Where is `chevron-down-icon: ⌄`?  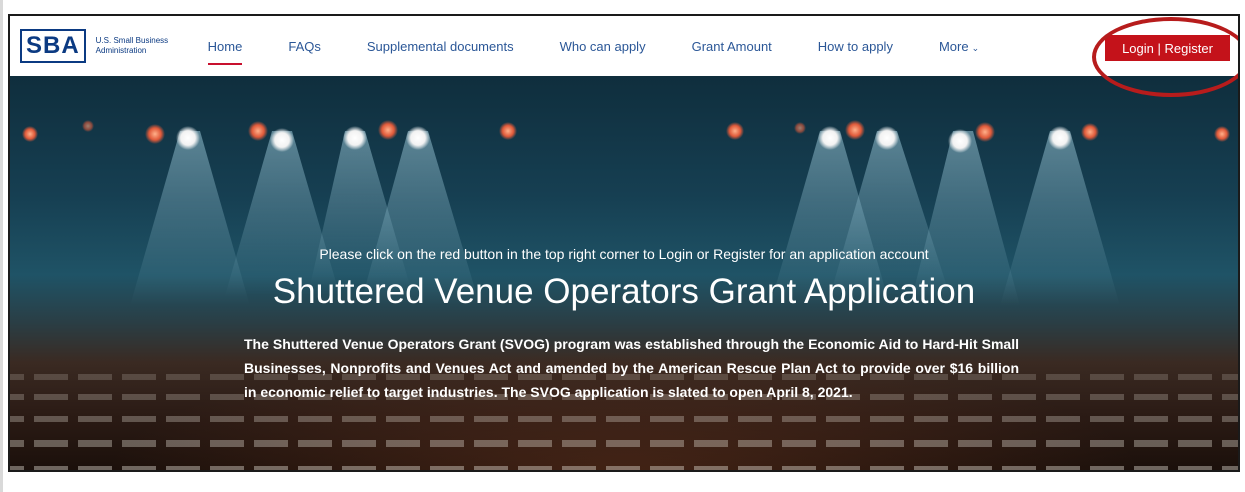 chevron-down-icon: ⌄ is located at coordinates (975, 47).